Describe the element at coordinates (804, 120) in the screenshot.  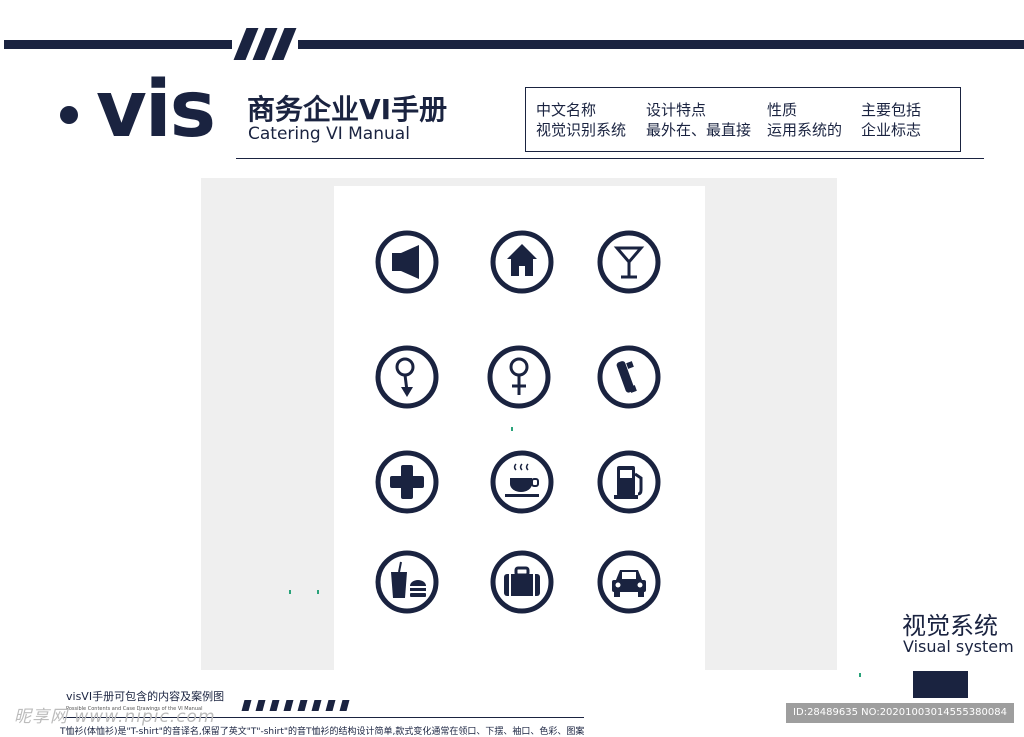
I see `info-column: 性质 运用系统的` at that location.